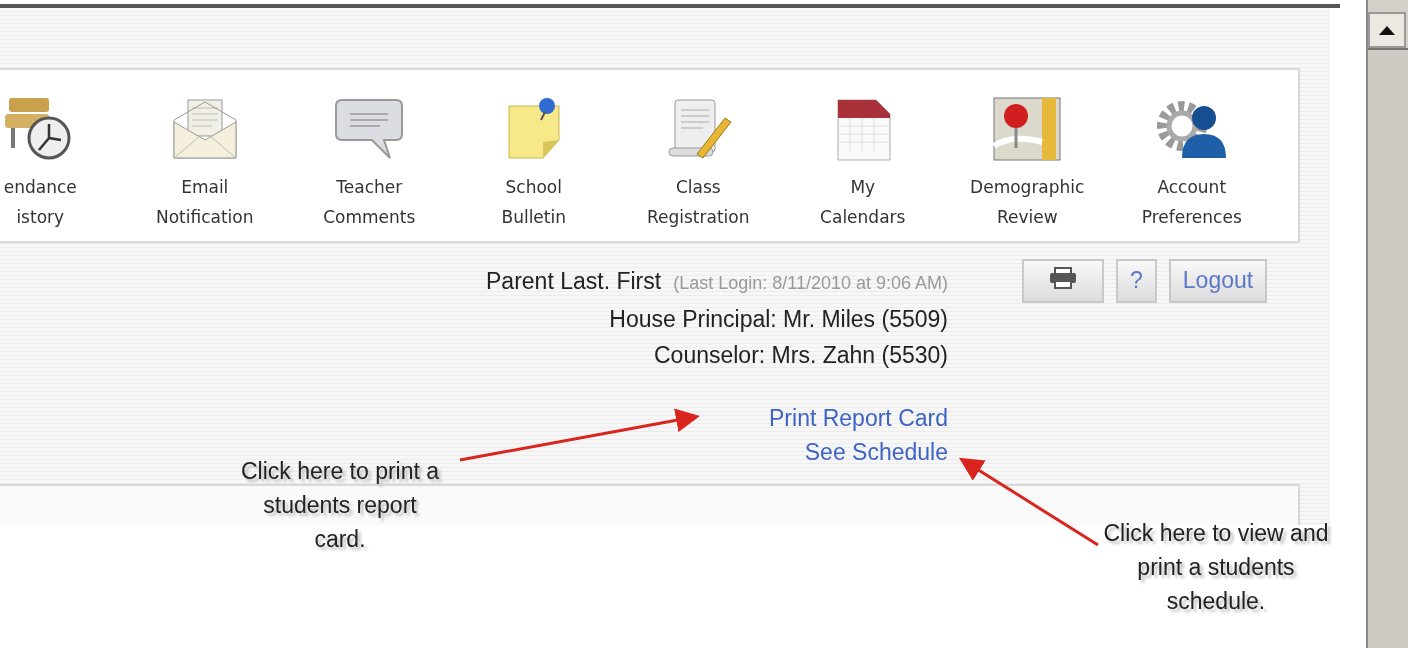 Image resolution: width=1408 pixels, height=648 pixels. What do you see at coordinates (778, 319) in the screenshot?
I see `contact-line: House Principal: Mr. Miles (5509)` at bounding box center [778, 319].